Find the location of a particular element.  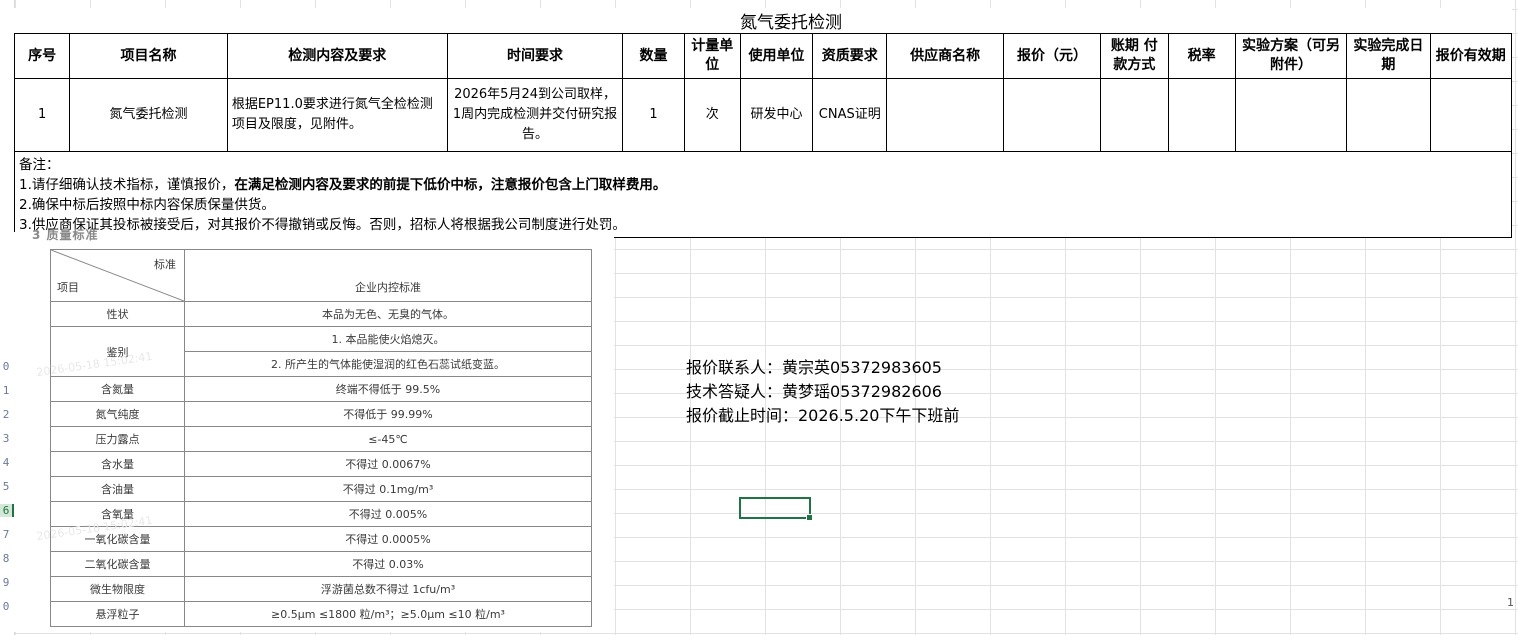

header-item-label: 项目 is located at coordinates (68, 287).